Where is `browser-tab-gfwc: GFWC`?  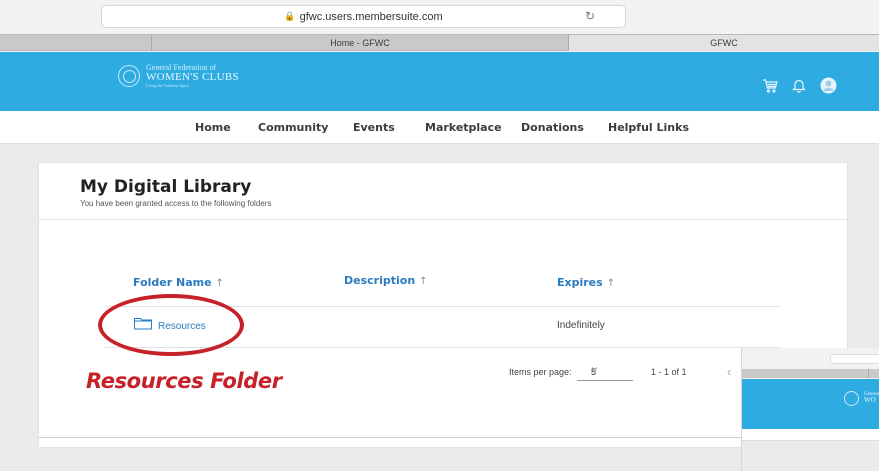
browser-tab-gfwc: GFWC is located at coordinates (724, 43).